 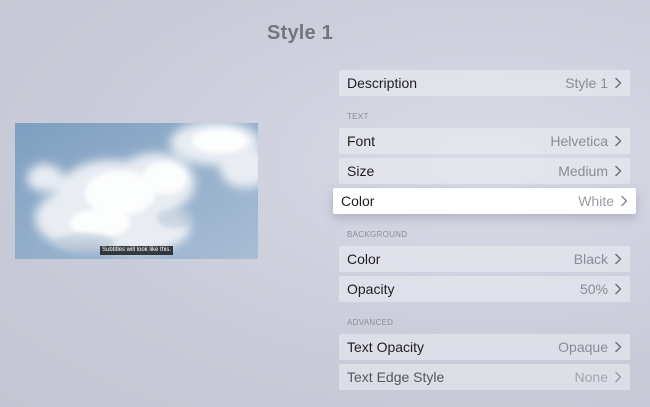 I want to click on size-value: Medium, so click(x=583, y=171).